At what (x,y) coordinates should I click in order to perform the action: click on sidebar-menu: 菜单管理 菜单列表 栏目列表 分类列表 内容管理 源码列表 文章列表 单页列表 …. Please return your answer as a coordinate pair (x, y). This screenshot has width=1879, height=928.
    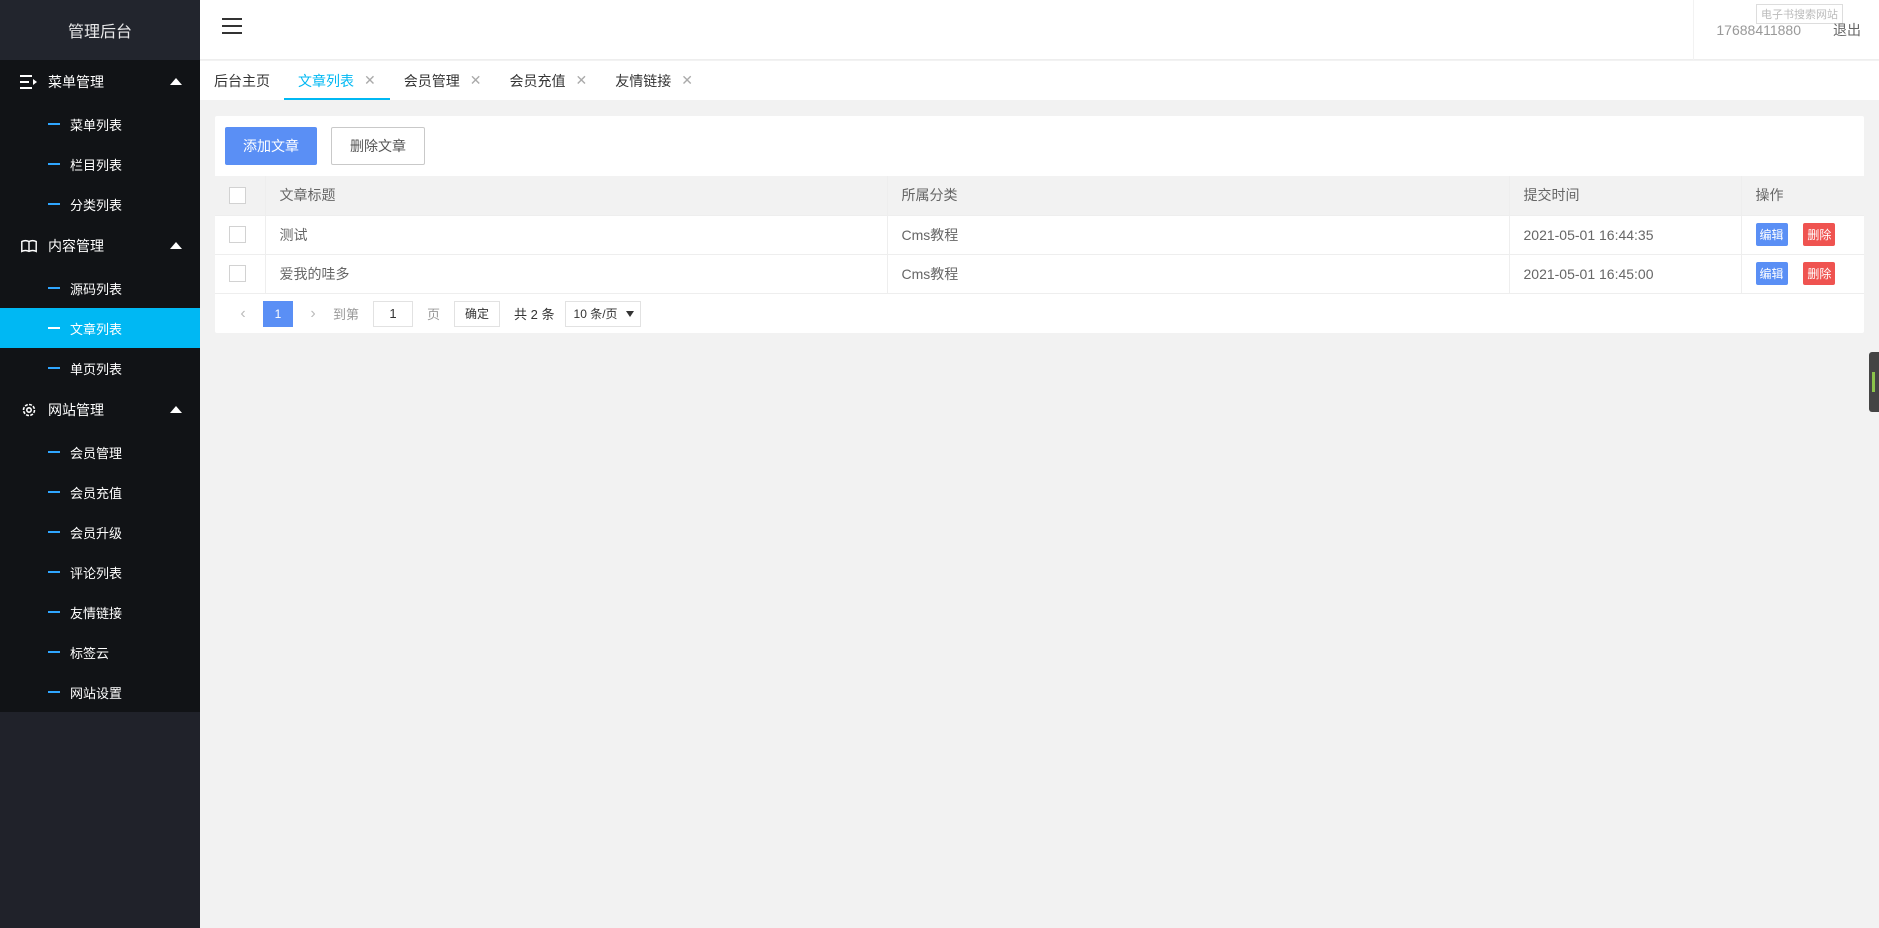
    Looking at the image, I should click on (100, 386).